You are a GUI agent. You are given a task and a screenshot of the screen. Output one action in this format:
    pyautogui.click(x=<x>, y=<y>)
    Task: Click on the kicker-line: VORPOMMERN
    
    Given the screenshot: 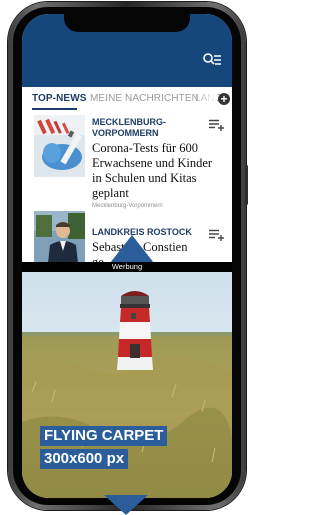 What is the action you would take?
    pyautogui.click(x=125, y=132)
    